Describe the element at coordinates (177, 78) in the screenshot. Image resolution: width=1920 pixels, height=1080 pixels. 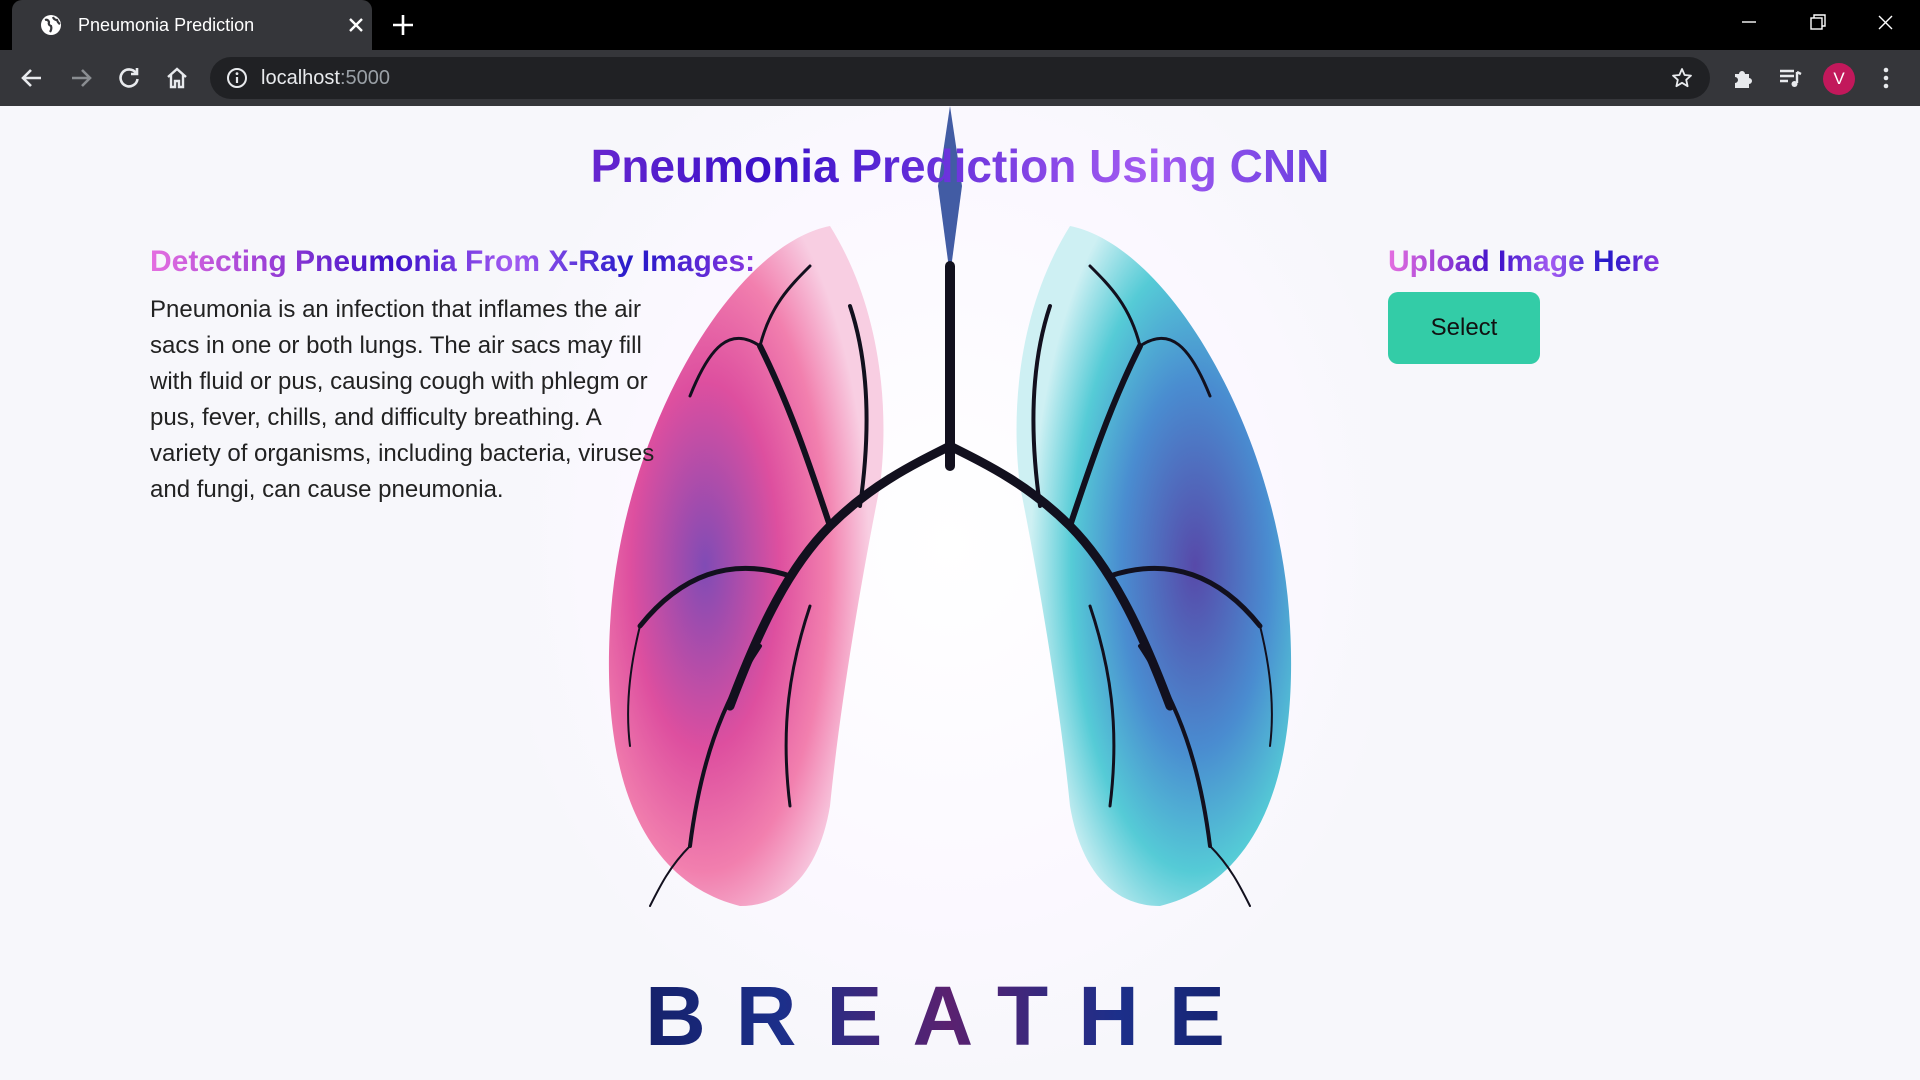
I see `home-icon` at that location.